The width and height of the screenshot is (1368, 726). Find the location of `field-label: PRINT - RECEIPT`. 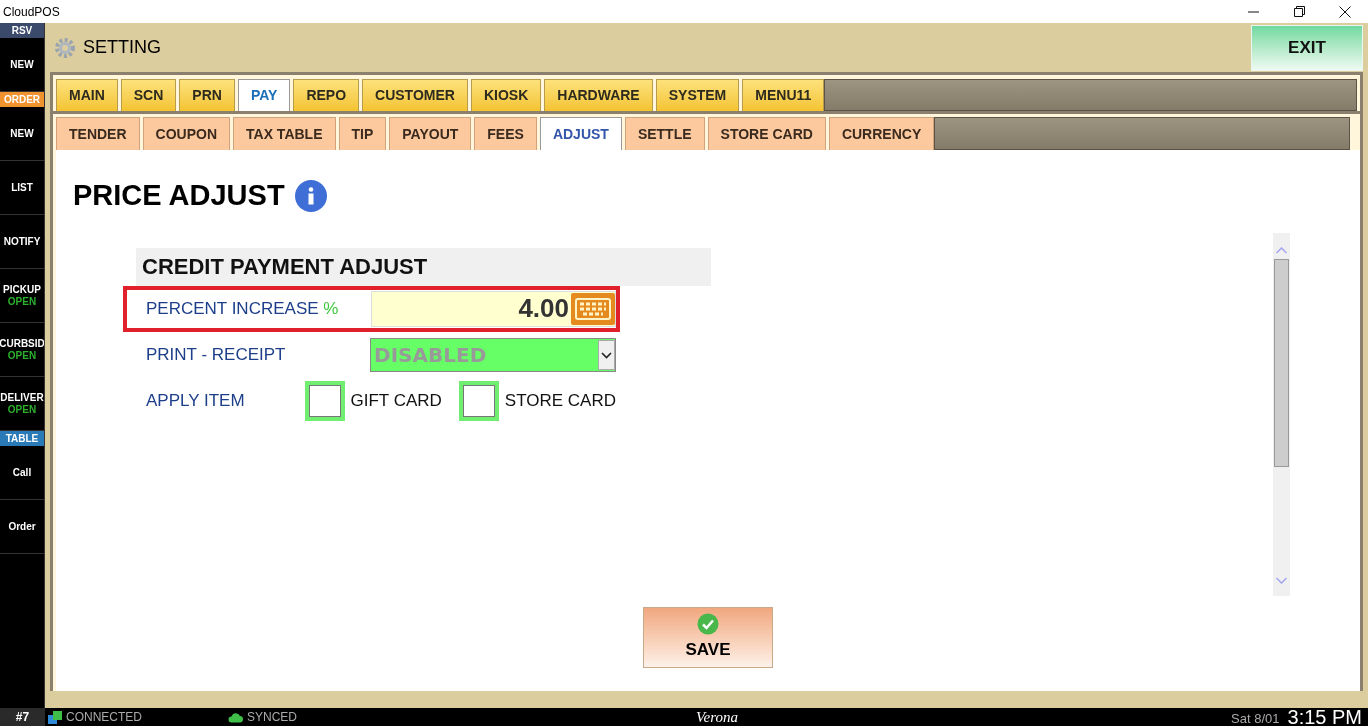

field-label: PRINT - RECEIPT is located at coordinates (216, 354).